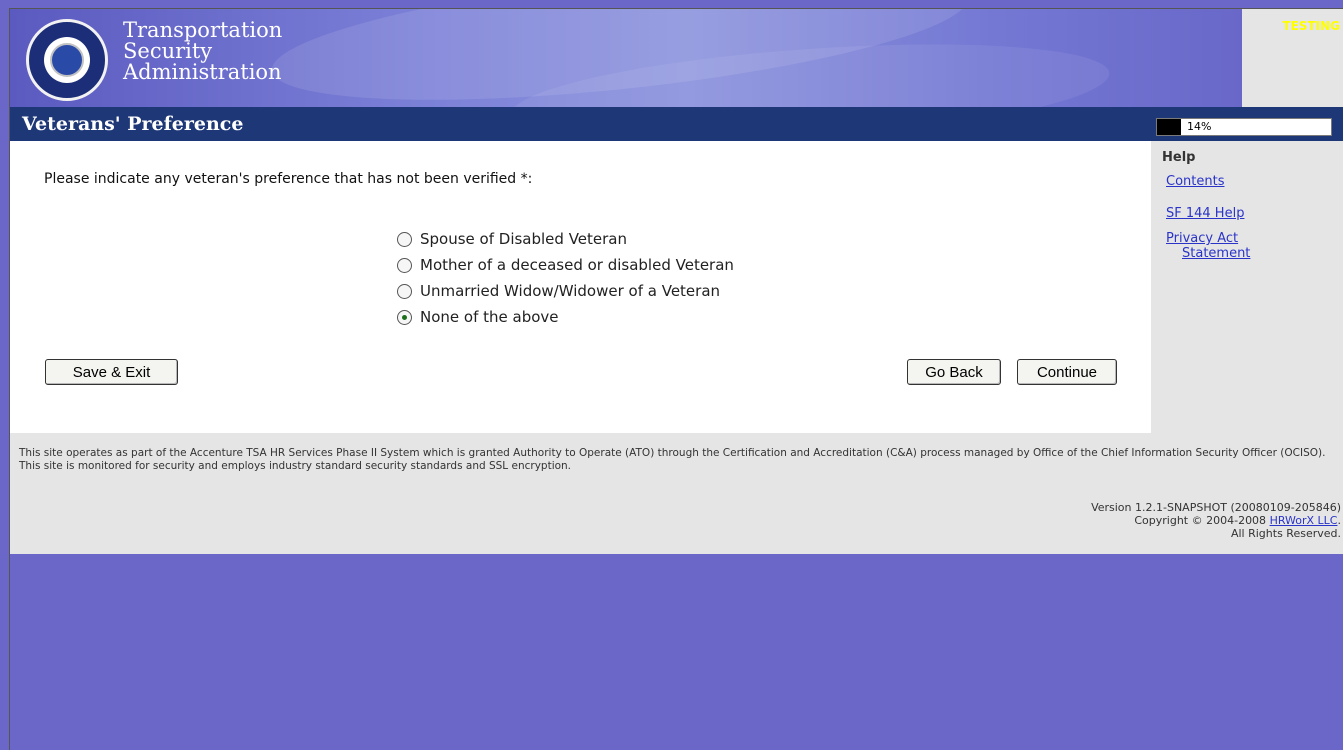 This screenshot has width=1343, height=750. Describe the element at coordinates (202, 72) in the screenshot. I see `agency-name-line: Administration` at that location.